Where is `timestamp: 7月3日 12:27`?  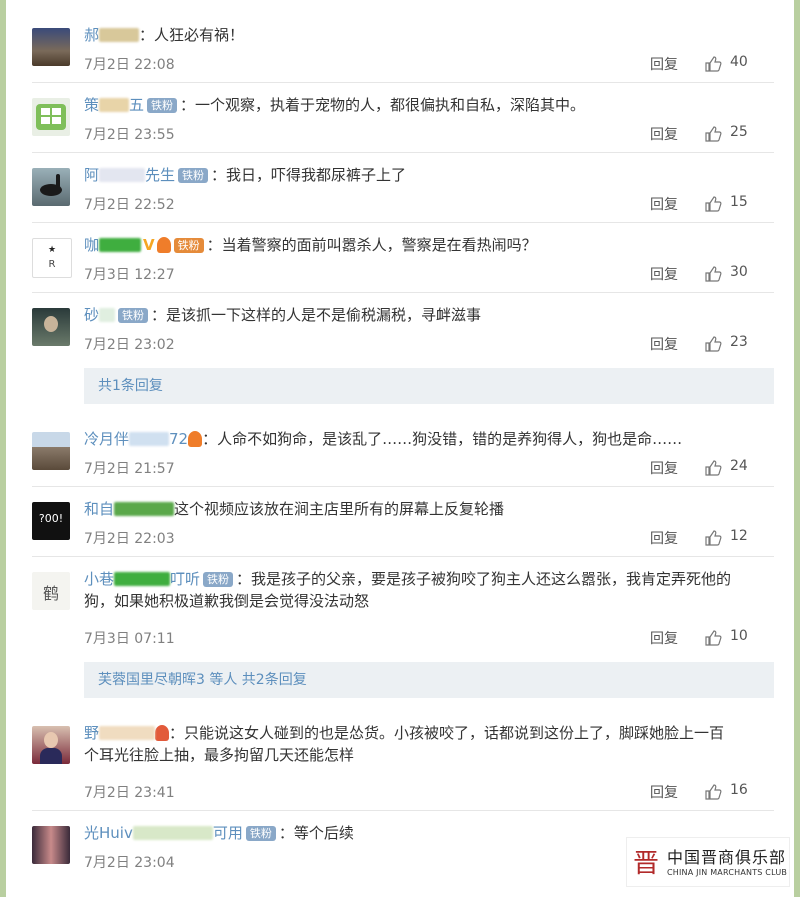 timestamp: 7月3日 12:27 is located at coordinates (129, 275).